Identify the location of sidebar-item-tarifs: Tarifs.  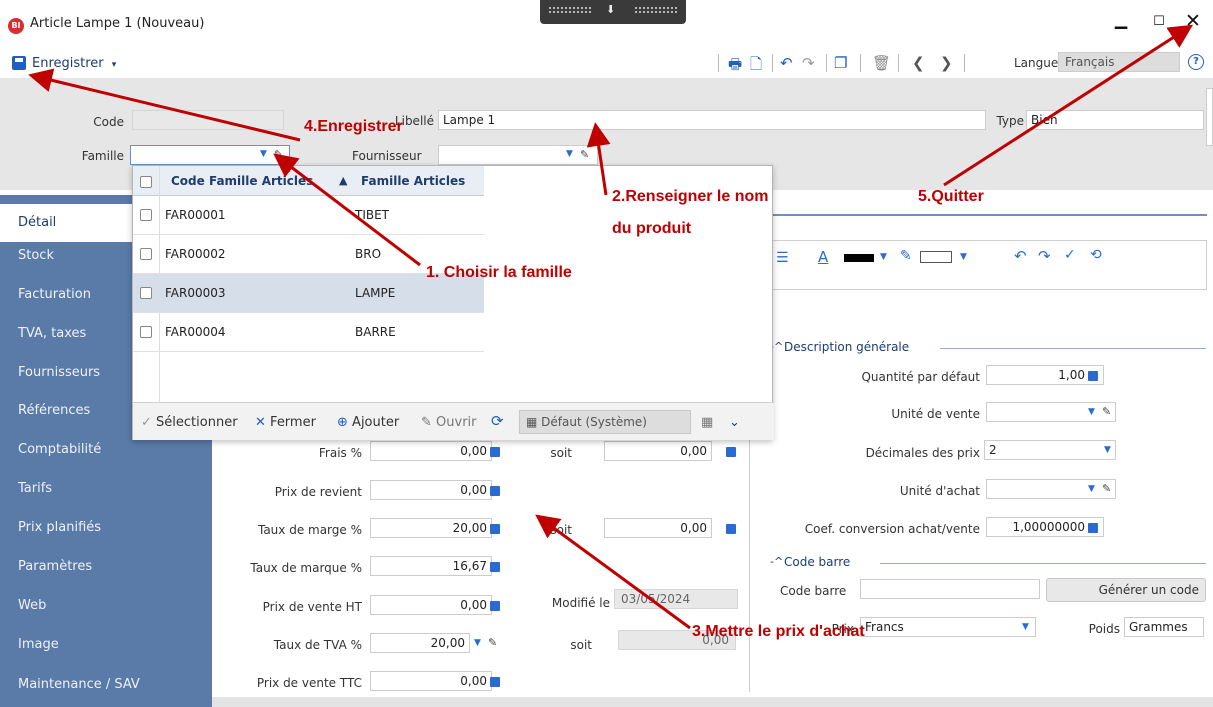
(106, 489).